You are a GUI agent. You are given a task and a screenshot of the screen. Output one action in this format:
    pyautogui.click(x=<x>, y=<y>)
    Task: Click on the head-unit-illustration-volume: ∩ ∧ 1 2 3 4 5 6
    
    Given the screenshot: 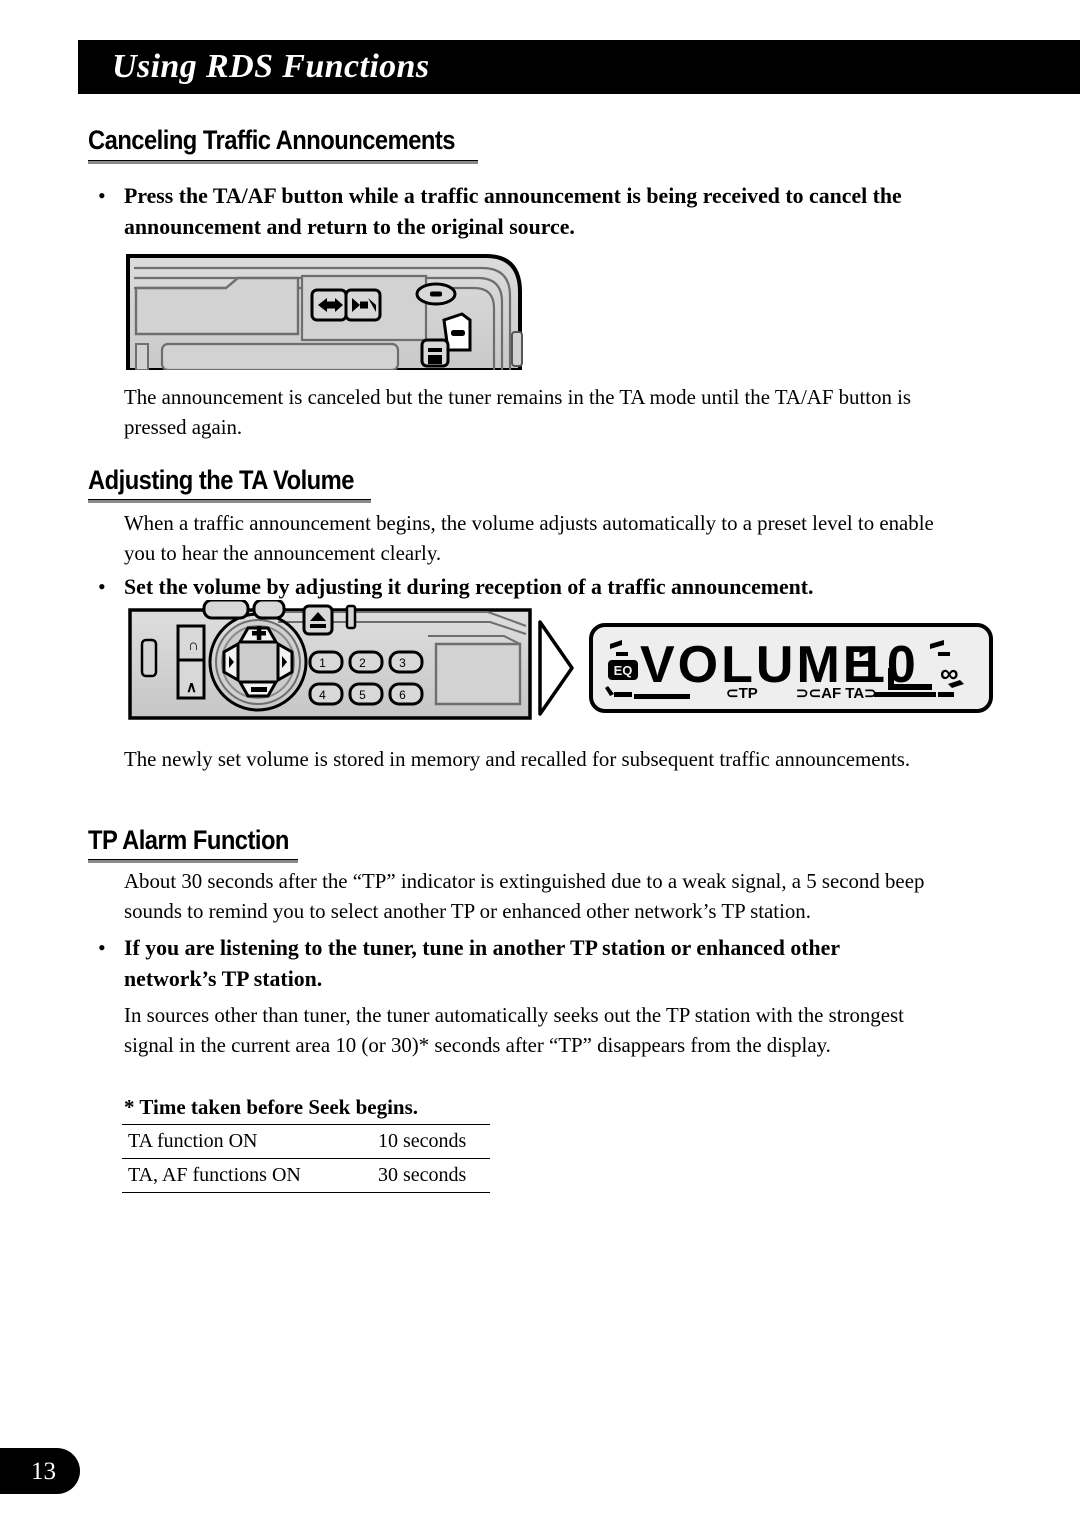 What is the action you would take?
    pyautogui.click(x=330, y=660)
    